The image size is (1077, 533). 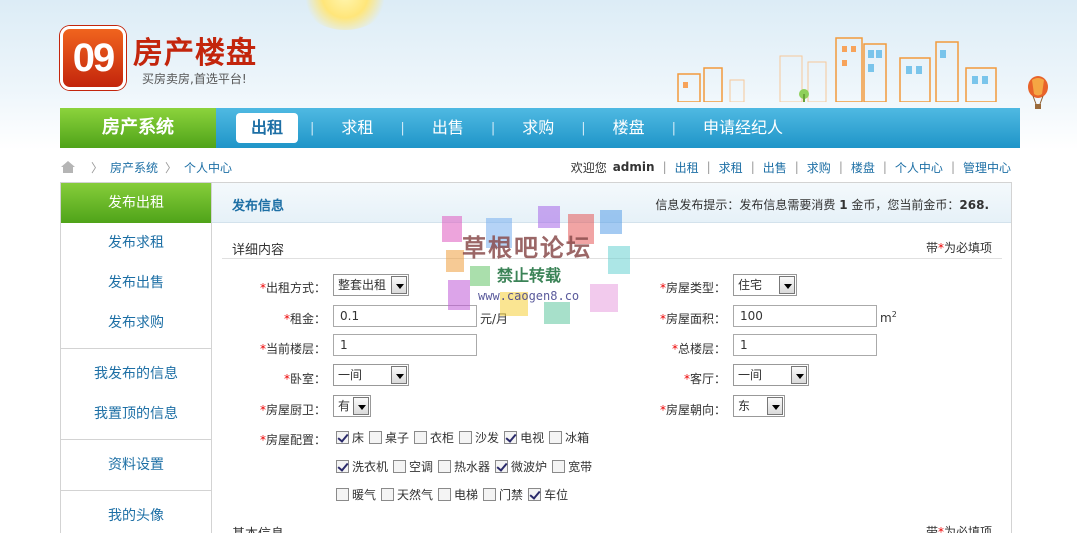 I want to click on nav-item-seek-rent: 求租, so click(x=357, y=128).